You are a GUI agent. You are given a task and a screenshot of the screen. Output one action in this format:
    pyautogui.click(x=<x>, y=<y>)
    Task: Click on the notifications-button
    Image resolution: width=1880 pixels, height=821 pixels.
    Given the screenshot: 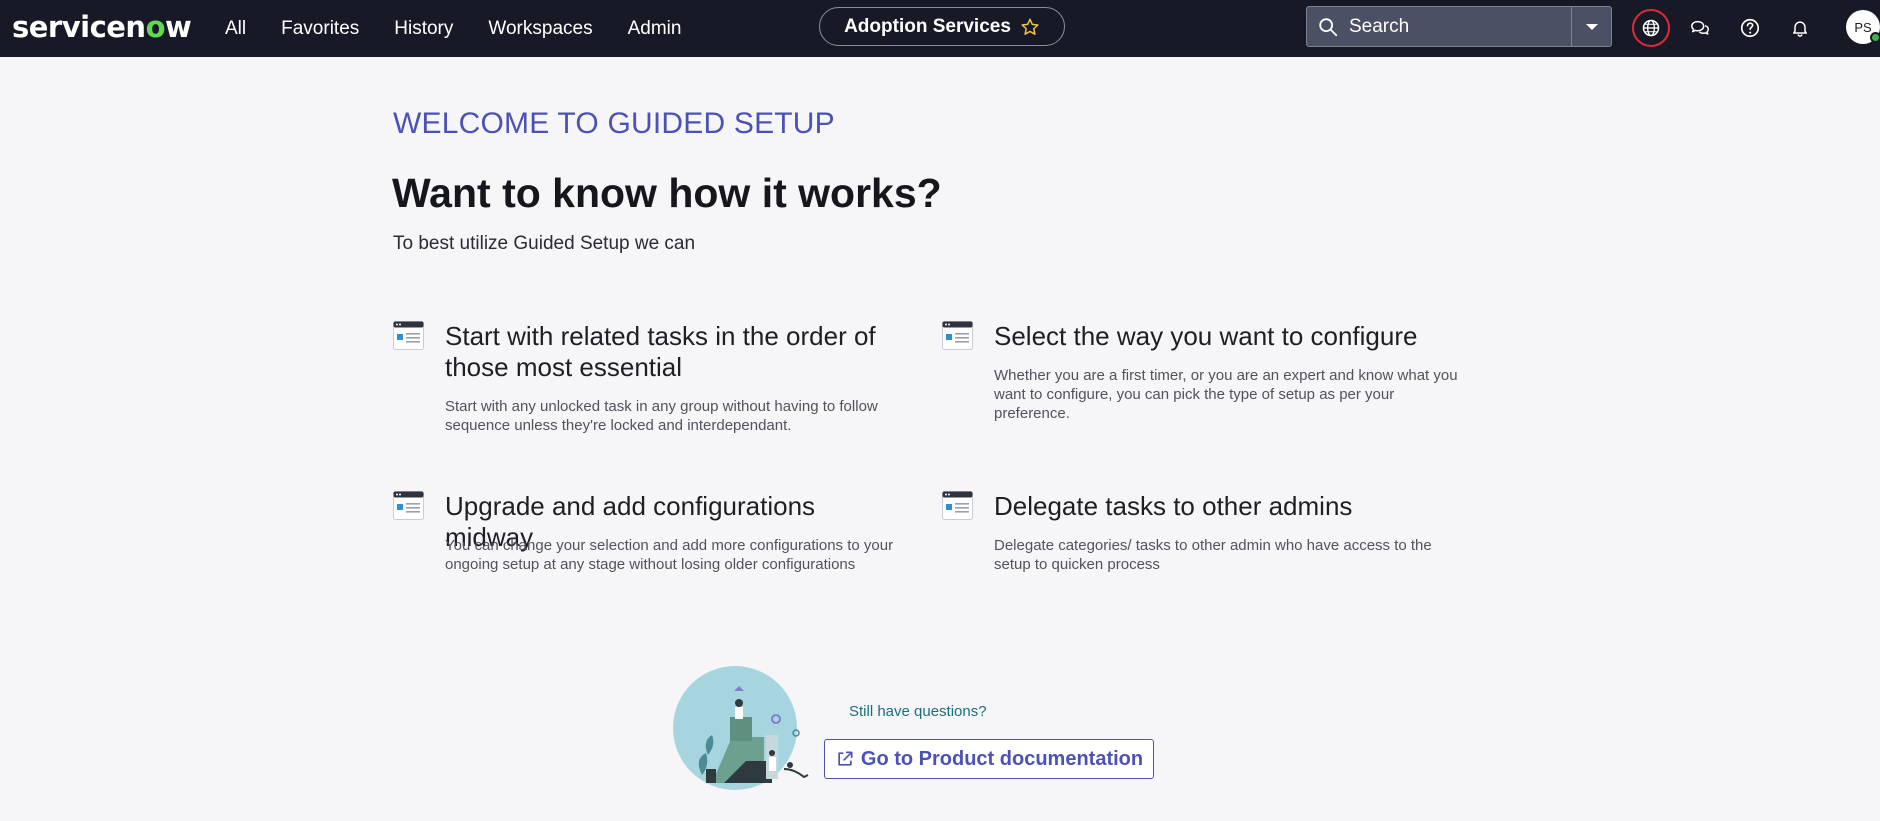 What is the action you would take?
    pyautogui.click(x=1800, y=28)
    